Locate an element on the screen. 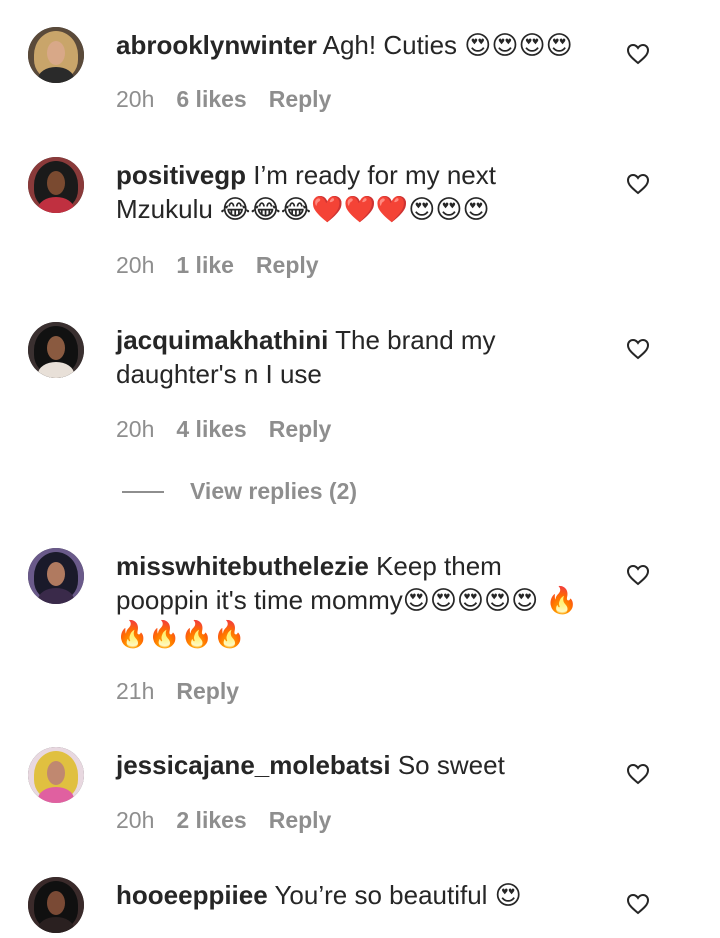  comment-username: abrooklynwinter is located at coordinates (216, 45).